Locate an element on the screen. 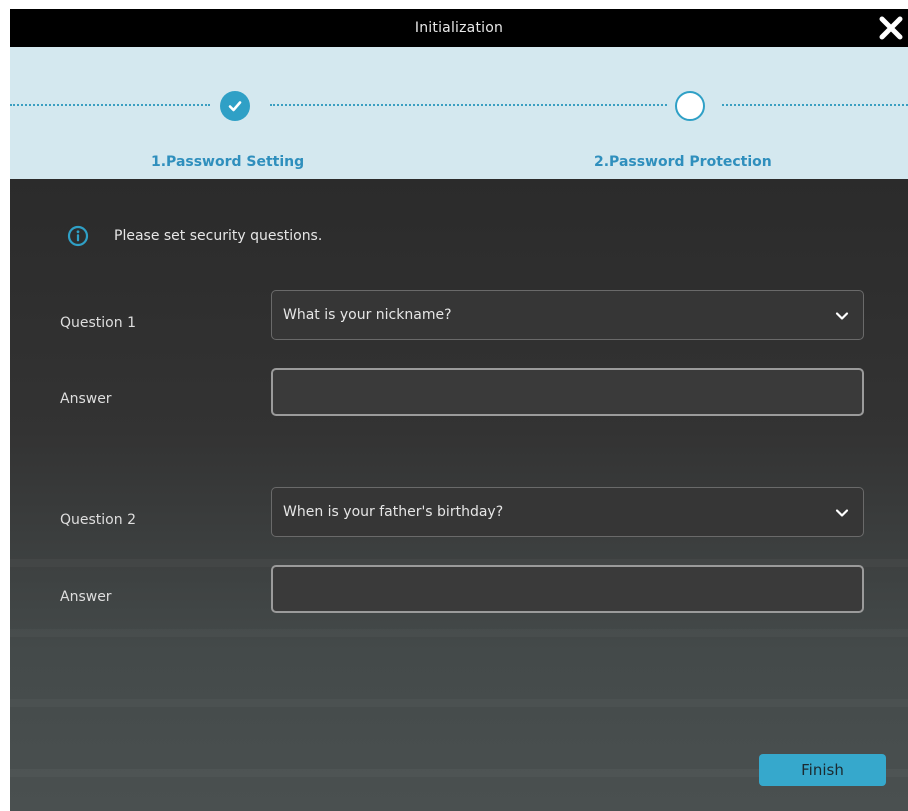  close-button is located at coordinates (891, 28).